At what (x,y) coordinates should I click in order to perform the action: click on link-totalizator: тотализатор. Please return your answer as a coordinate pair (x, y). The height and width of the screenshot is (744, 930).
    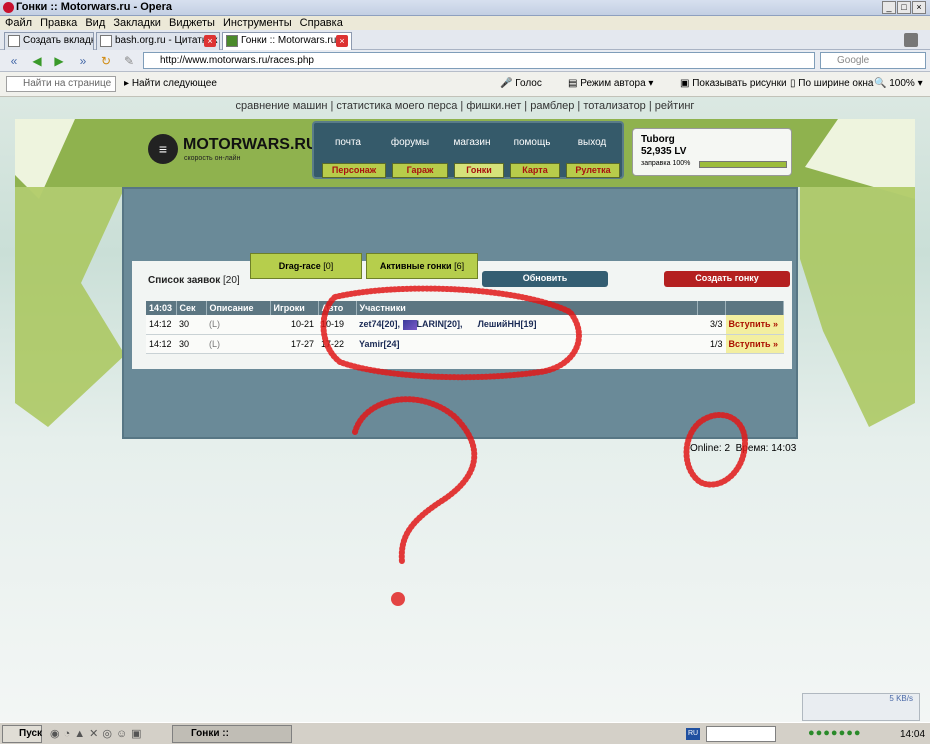
    Looking at the image, I should click on (614, 106).